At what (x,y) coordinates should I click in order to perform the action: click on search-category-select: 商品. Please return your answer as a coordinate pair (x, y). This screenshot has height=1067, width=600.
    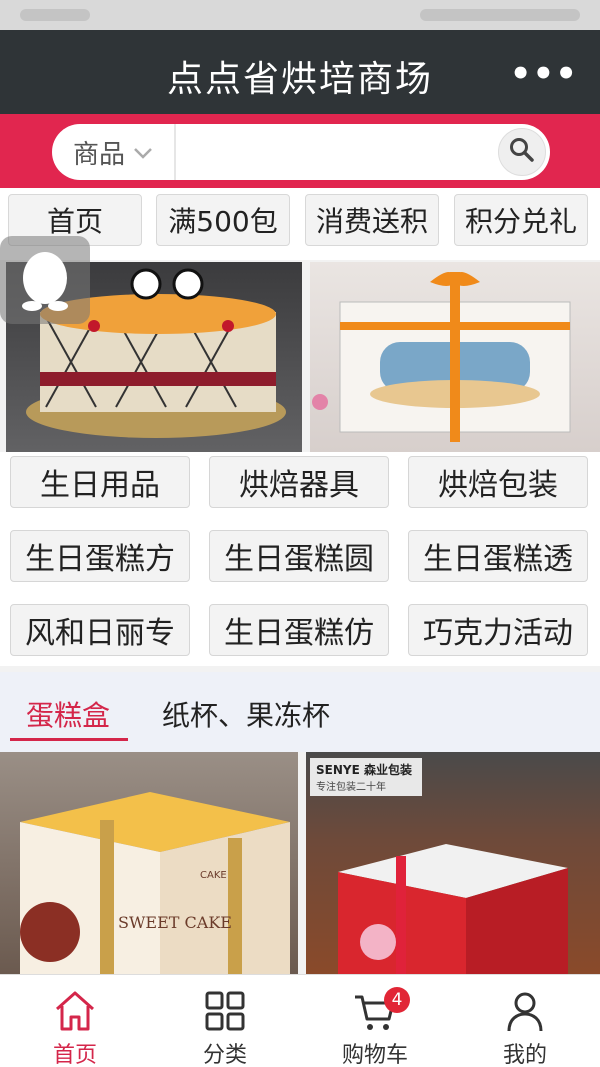
    Looking at the image, I should click on (114, 152).